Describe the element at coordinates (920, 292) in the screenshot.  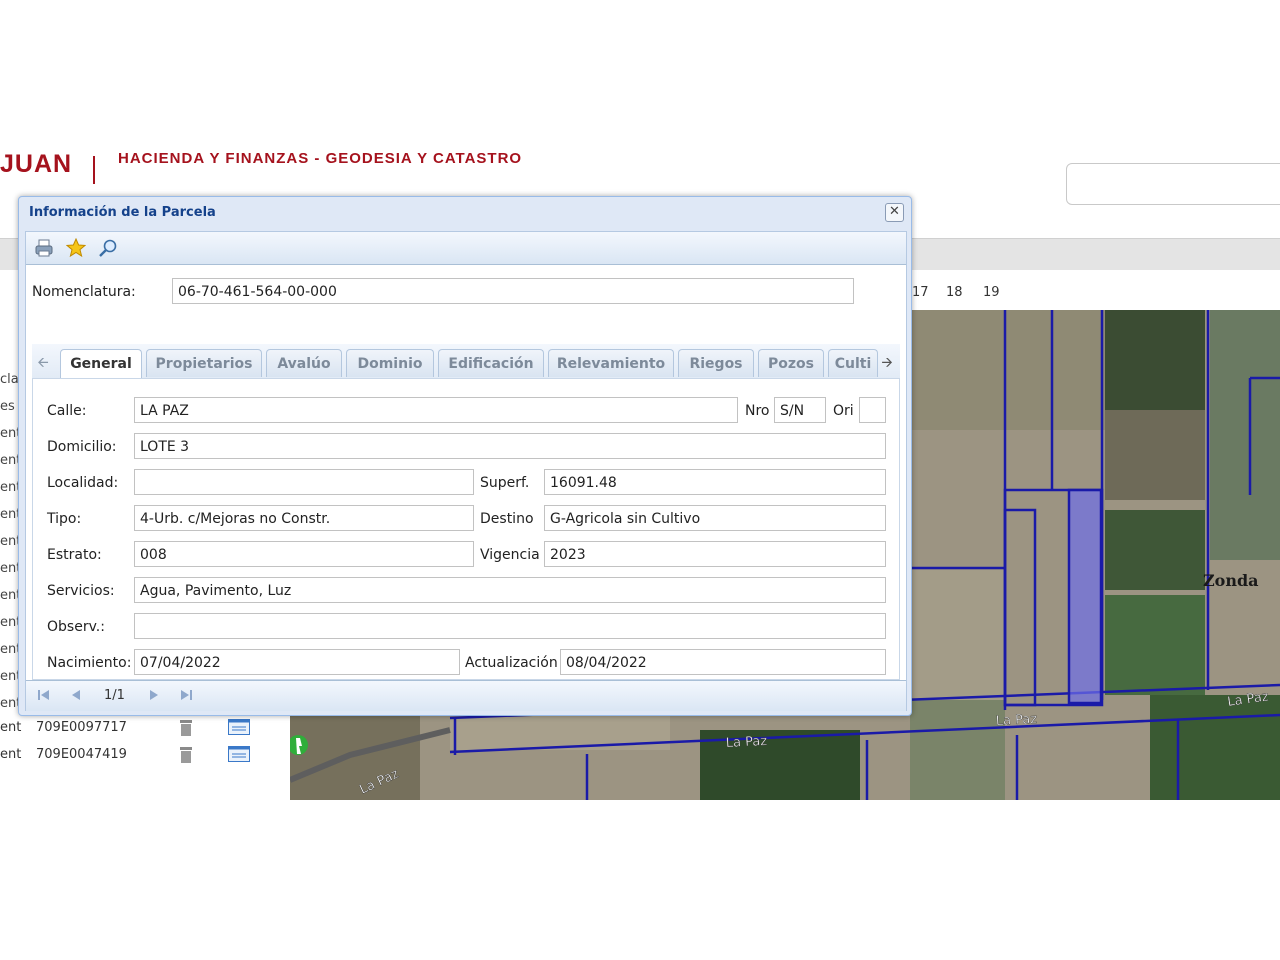
I see `page-number: 17` at that location.